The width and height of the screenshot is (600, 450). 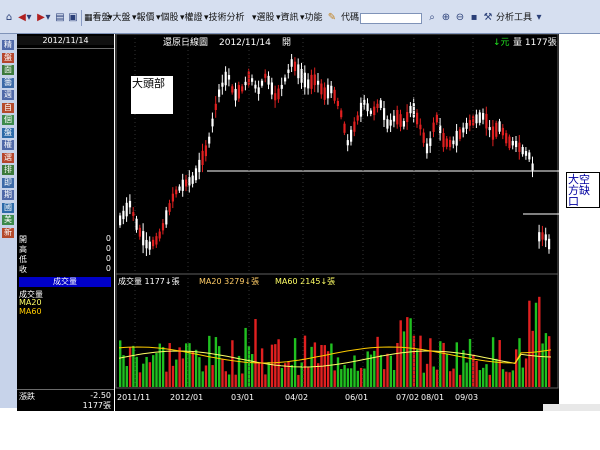 I want to click on forward-dropdown-icon: ▾, so click(x=48, y=18).